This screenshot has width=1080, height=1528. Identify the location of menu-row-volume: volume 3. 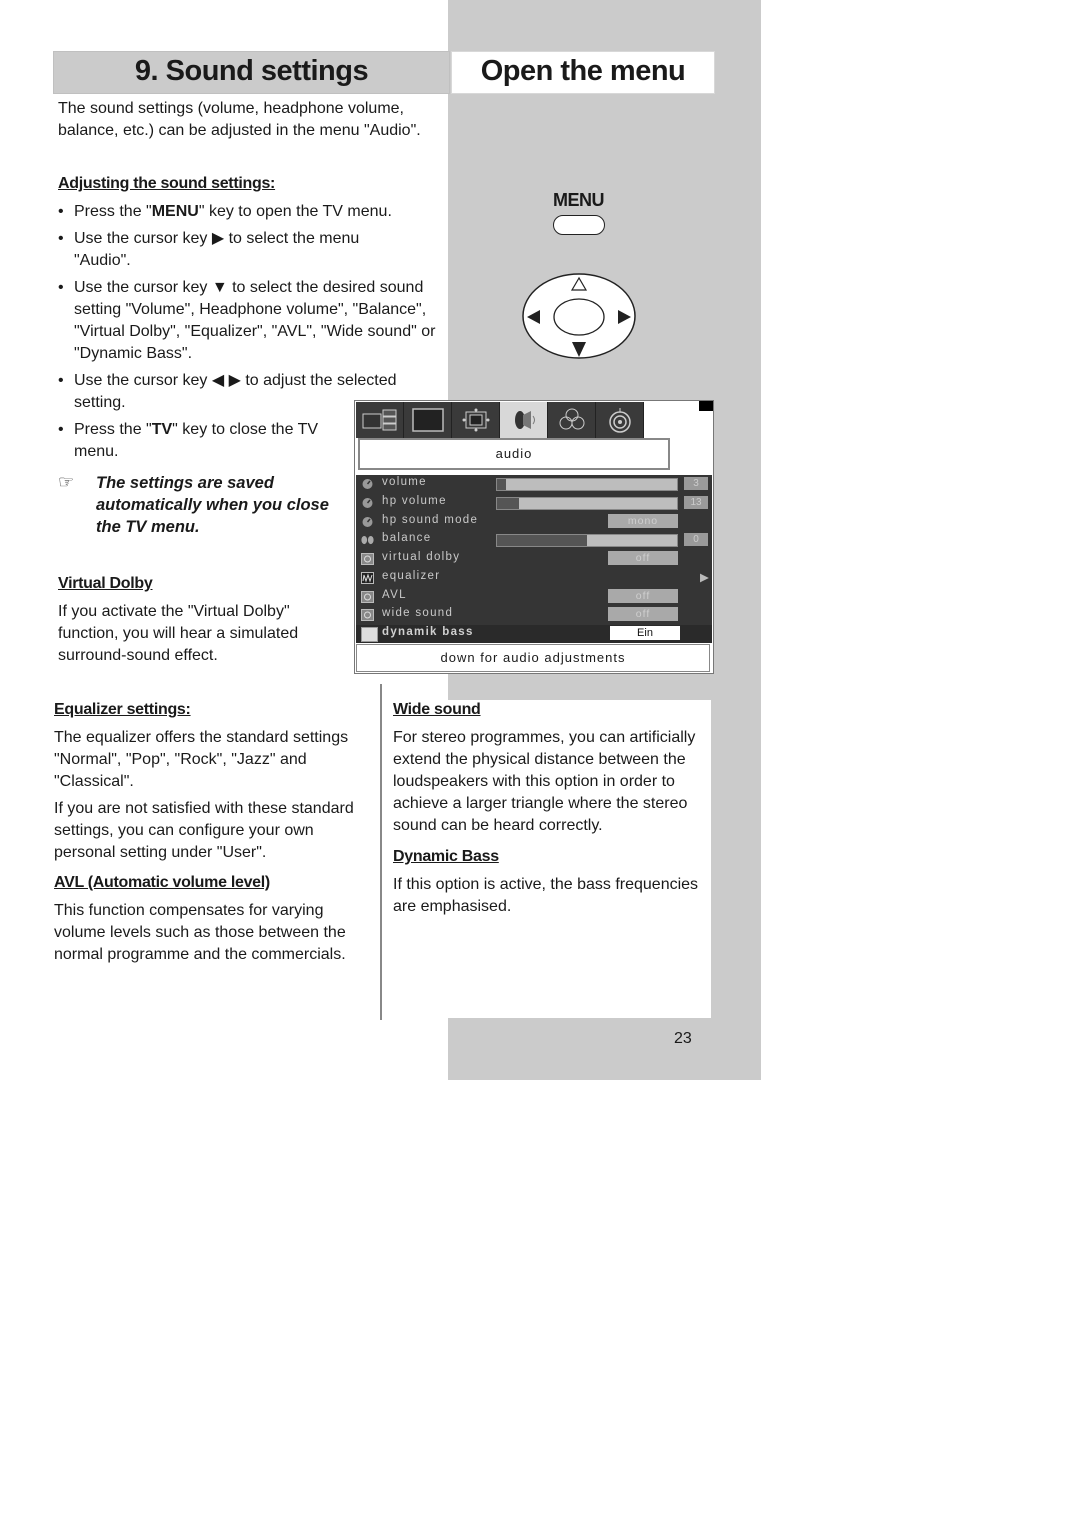
(534, 484).